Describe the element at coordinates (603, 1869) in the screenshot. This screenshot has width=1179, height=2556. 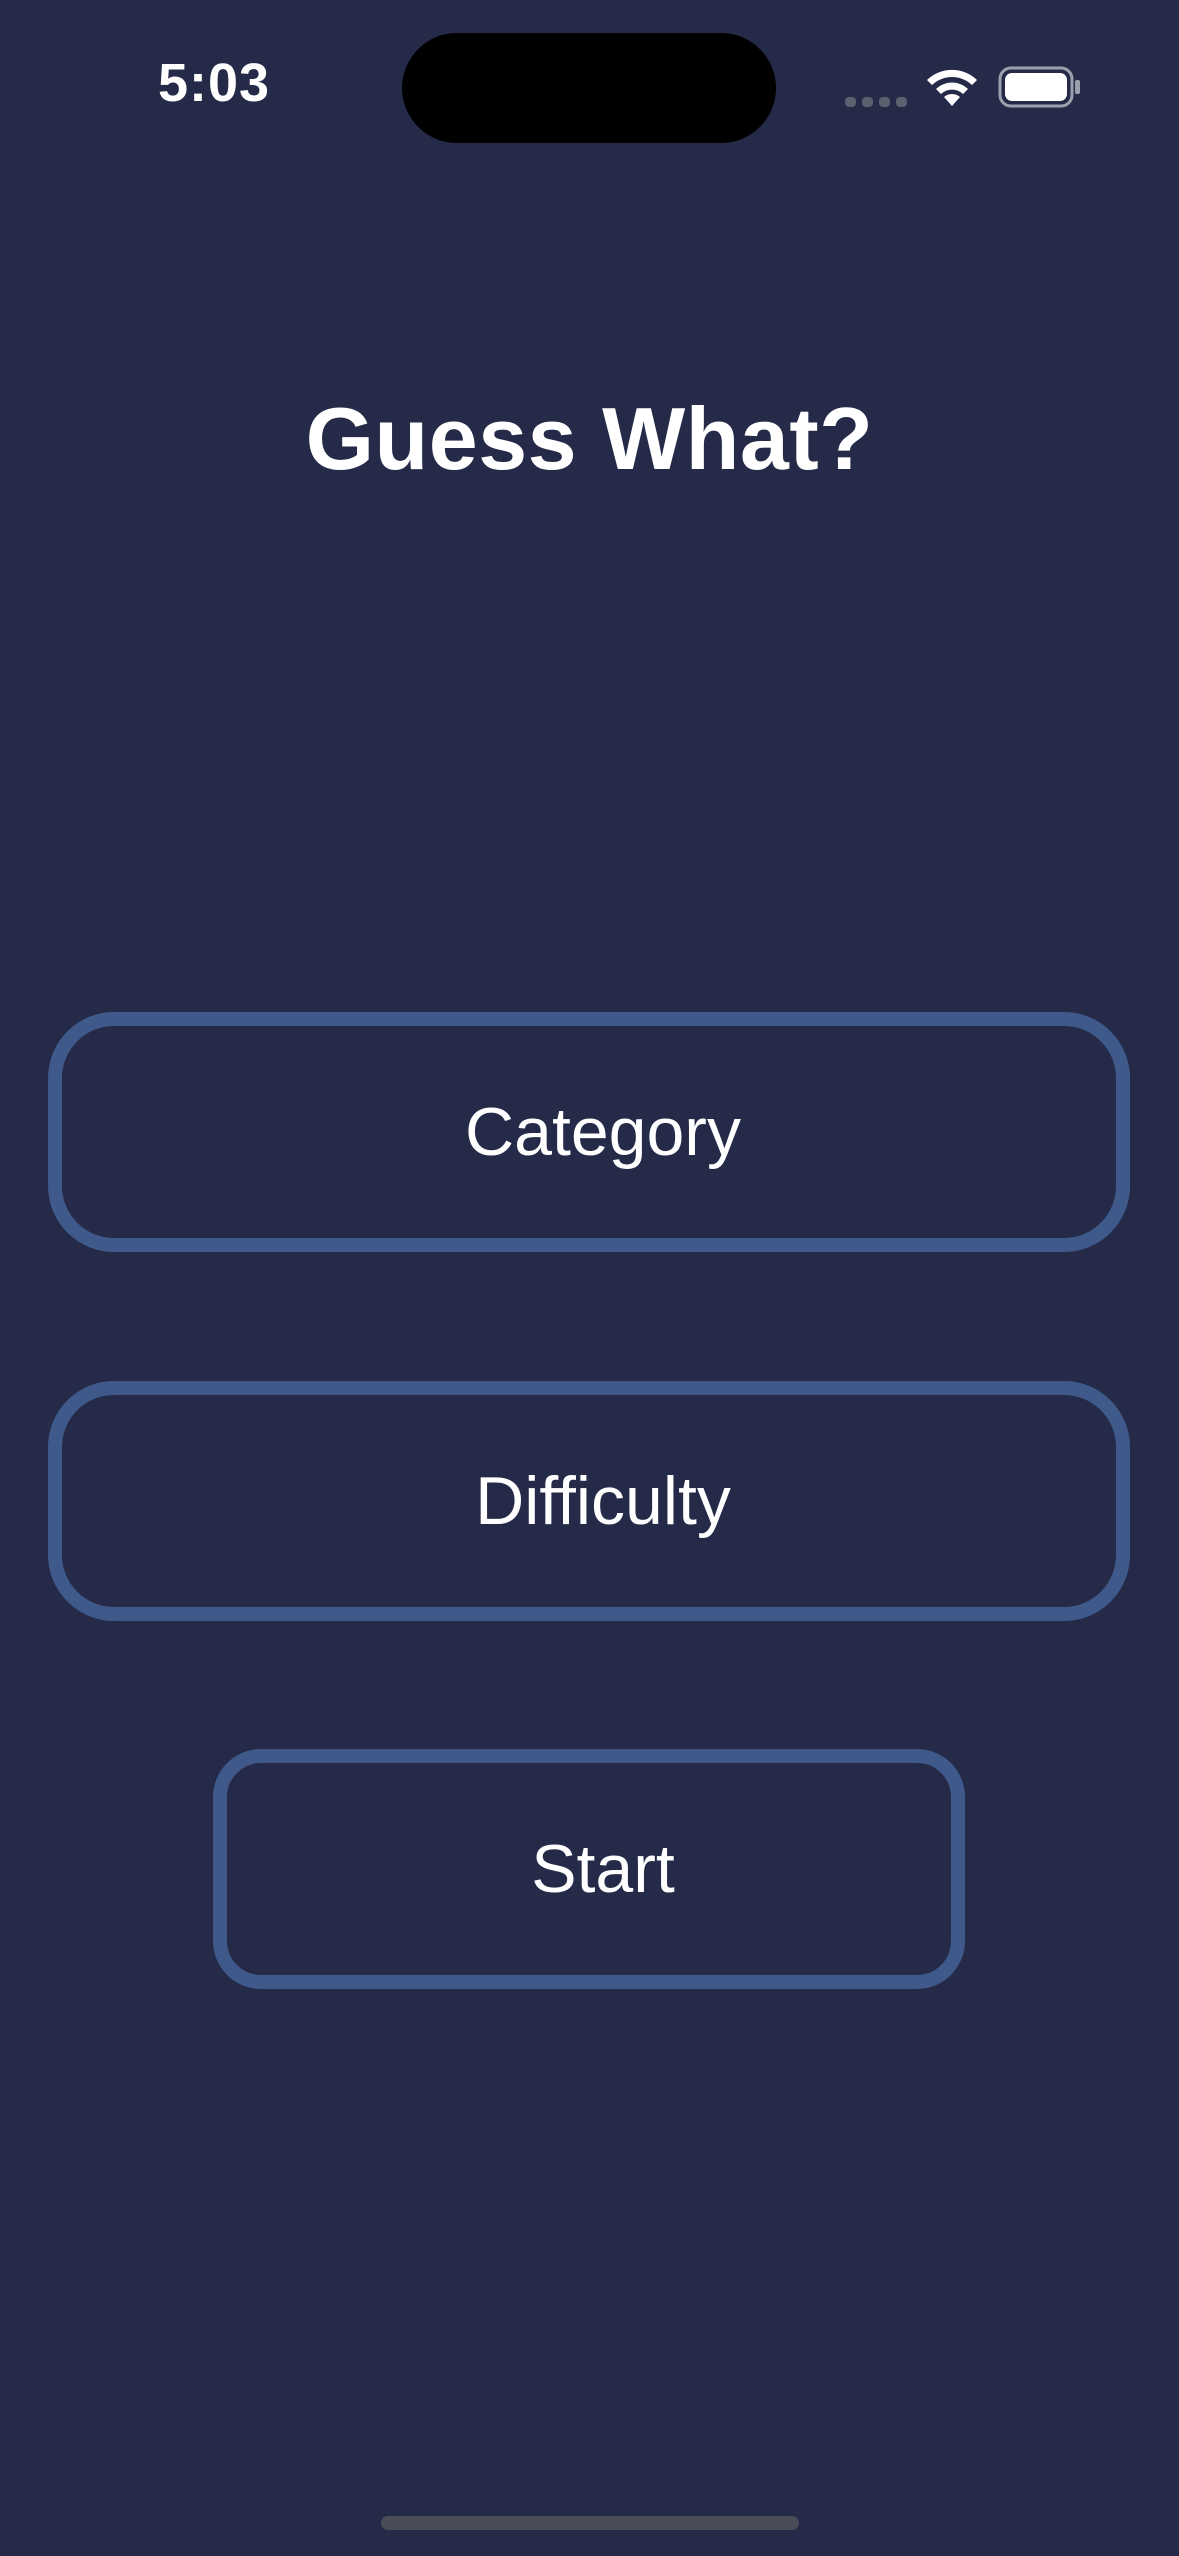
I see `start-button-label: Start` at that location.